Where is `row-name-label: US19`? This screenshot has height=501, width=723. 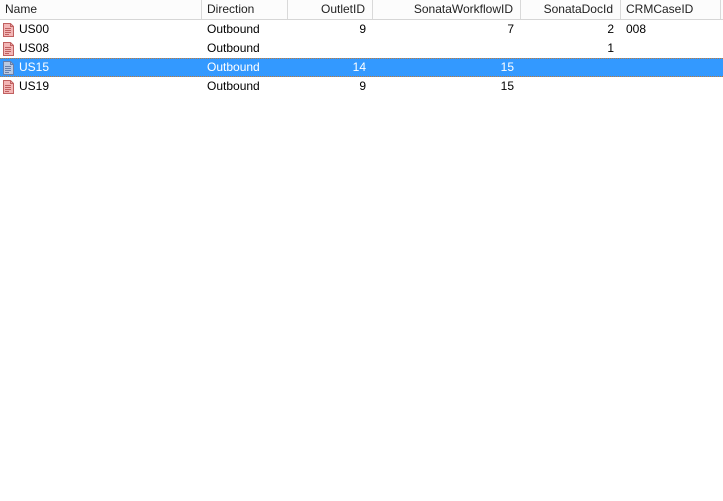
row-name-label: US19 is located at coordinates (34, 86).